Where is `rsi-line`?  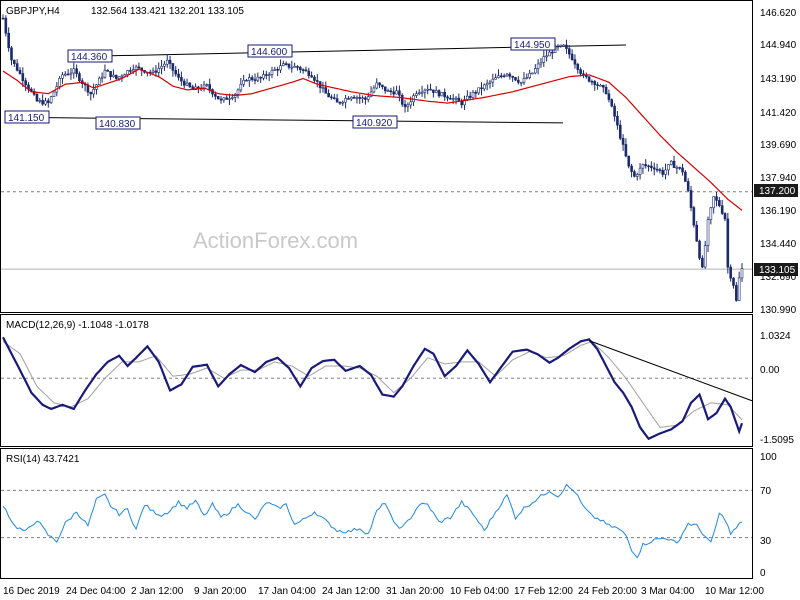
rsi-line is located at coordinates (372, 521).